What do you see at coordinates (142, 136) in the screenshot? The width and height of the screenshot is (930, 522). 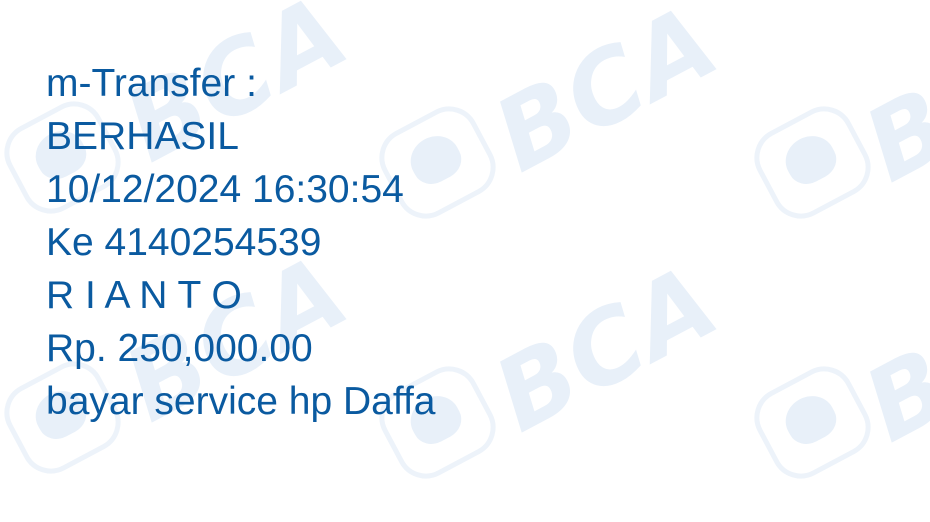 I see `transaction-status: BERHASIL` at bounding box center [142, 136].